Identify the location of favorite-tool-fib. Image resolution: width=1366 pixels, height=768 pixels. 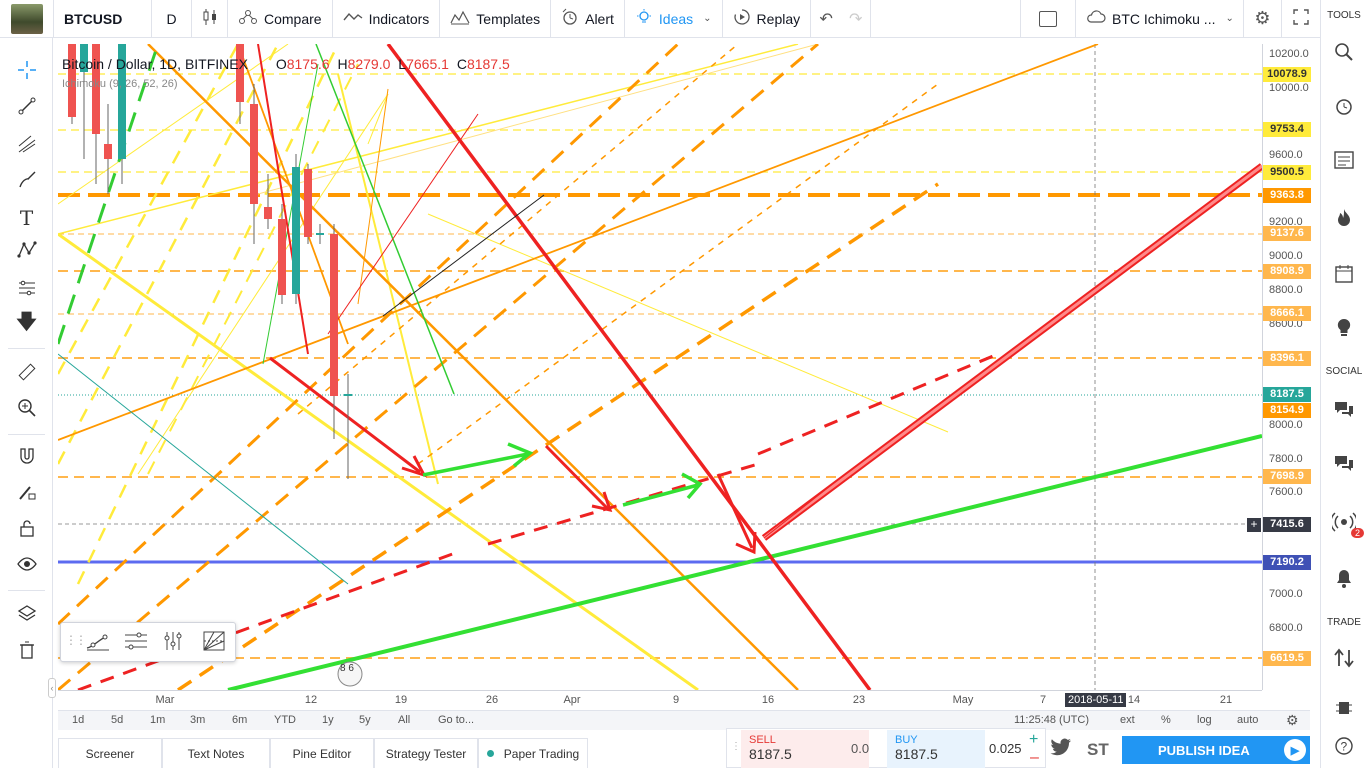
(174, 643).